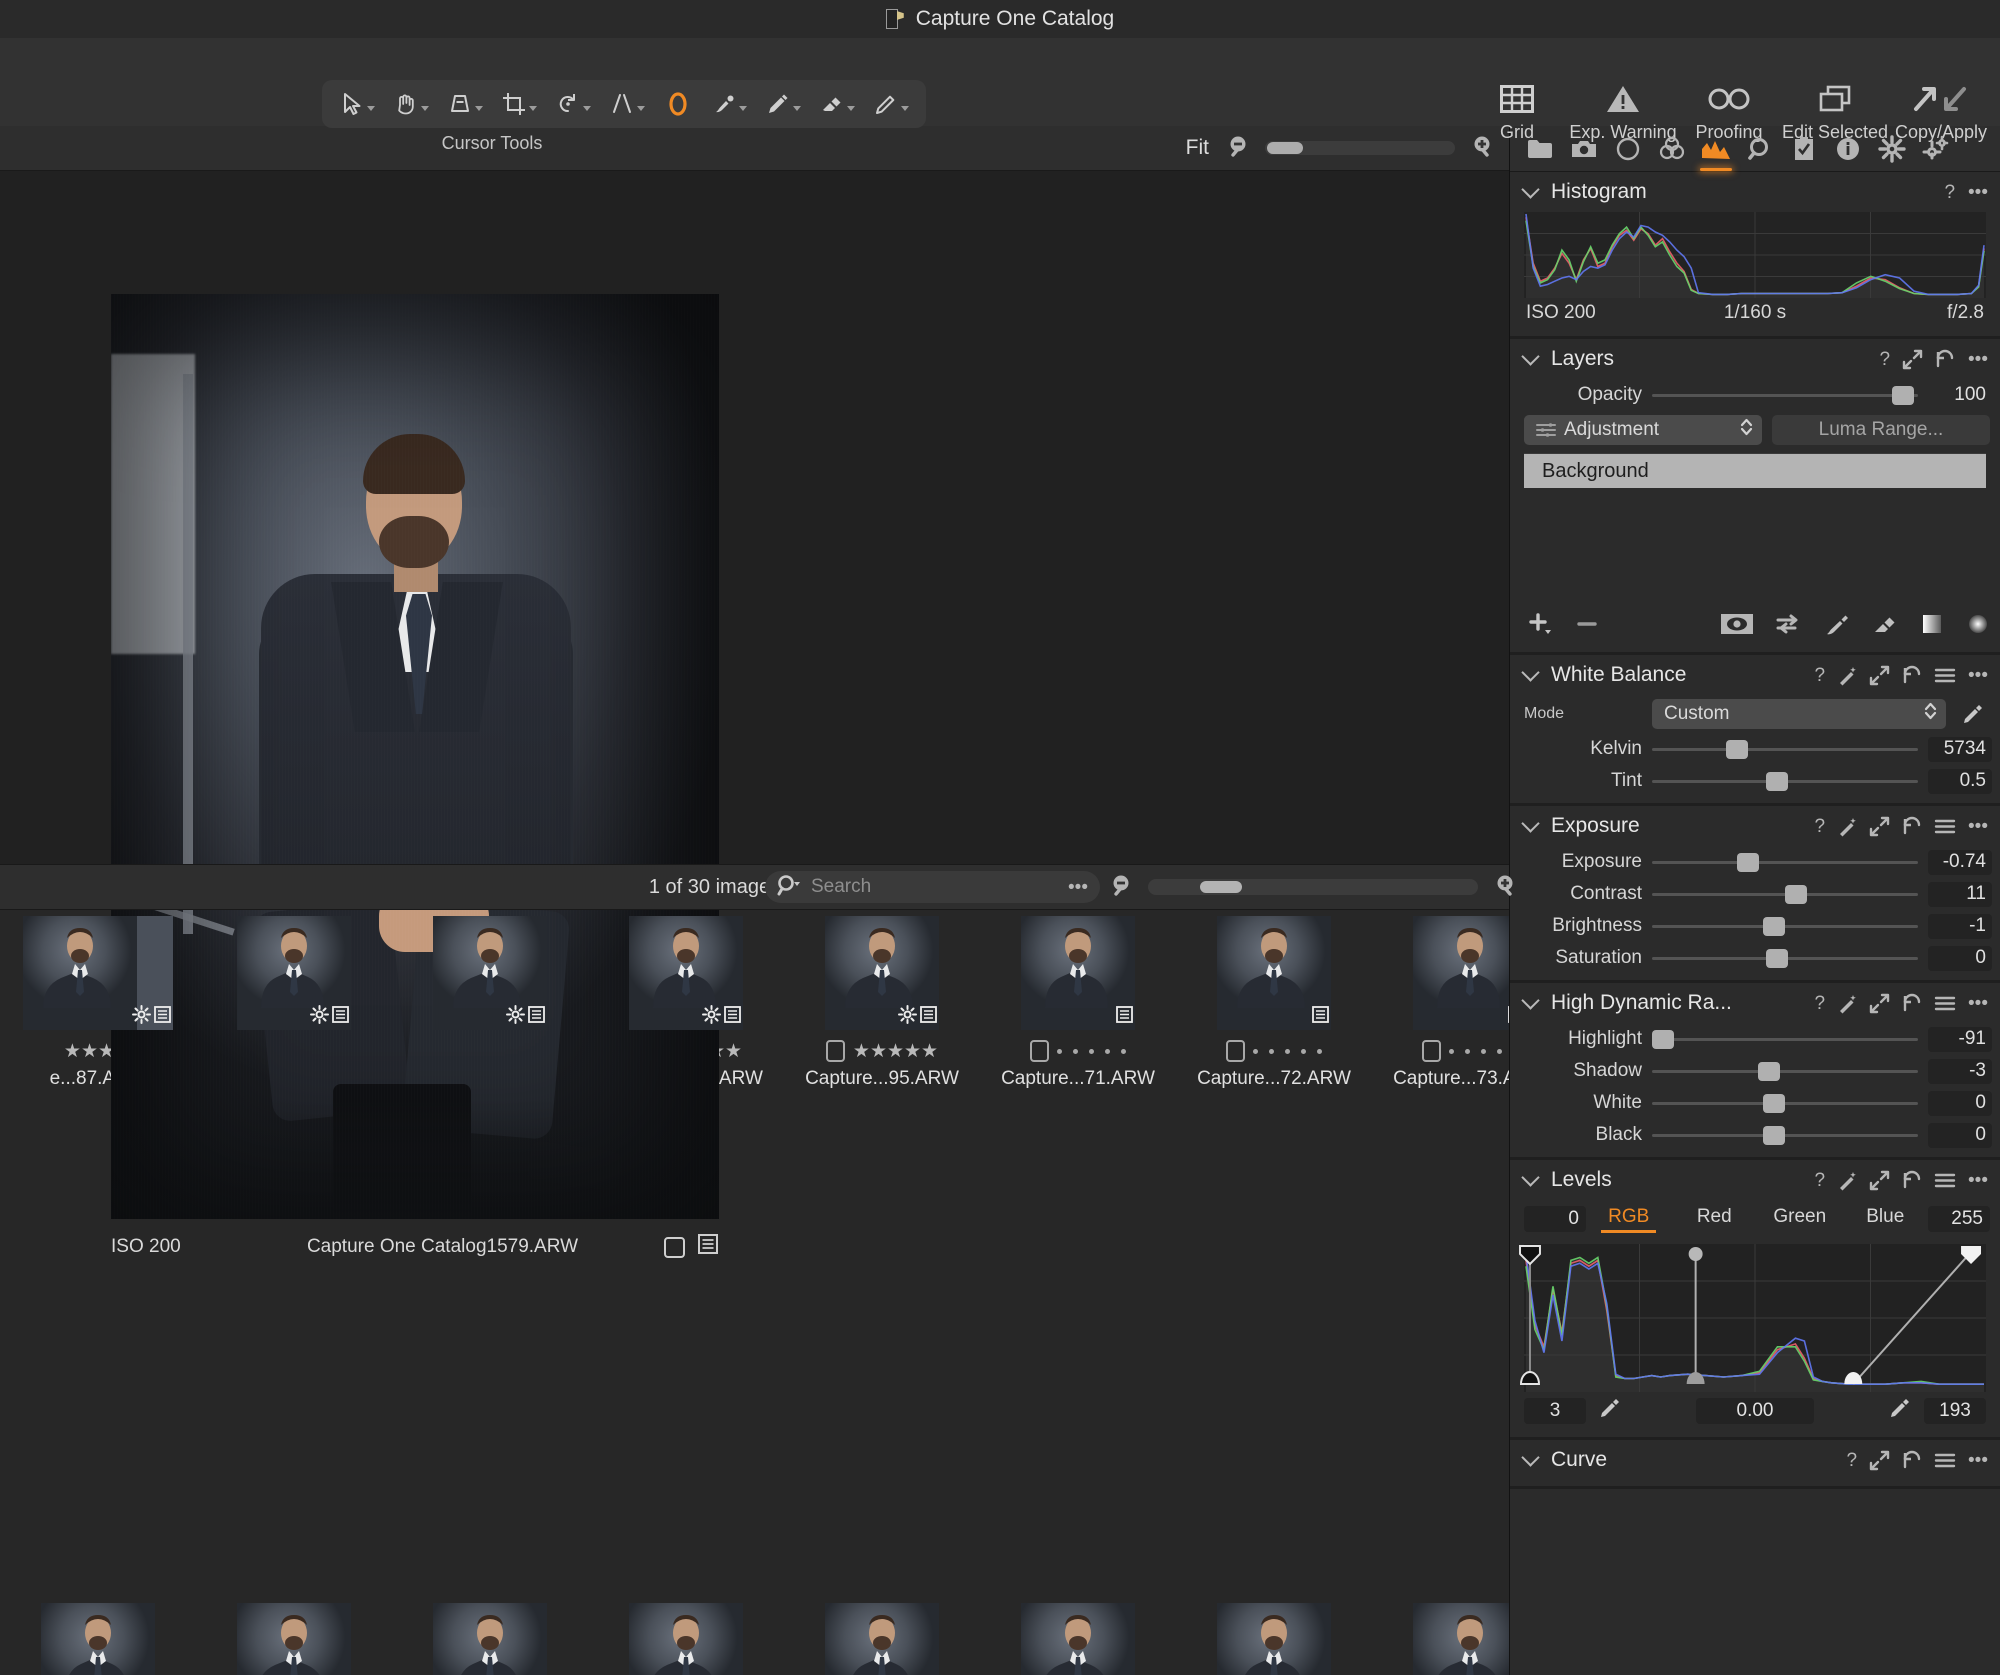 The height and width of the screenshot is (1675, 2000). Describe the element at coordinates (1760, 149) in the screenshot. I see `tab-details` at that location.